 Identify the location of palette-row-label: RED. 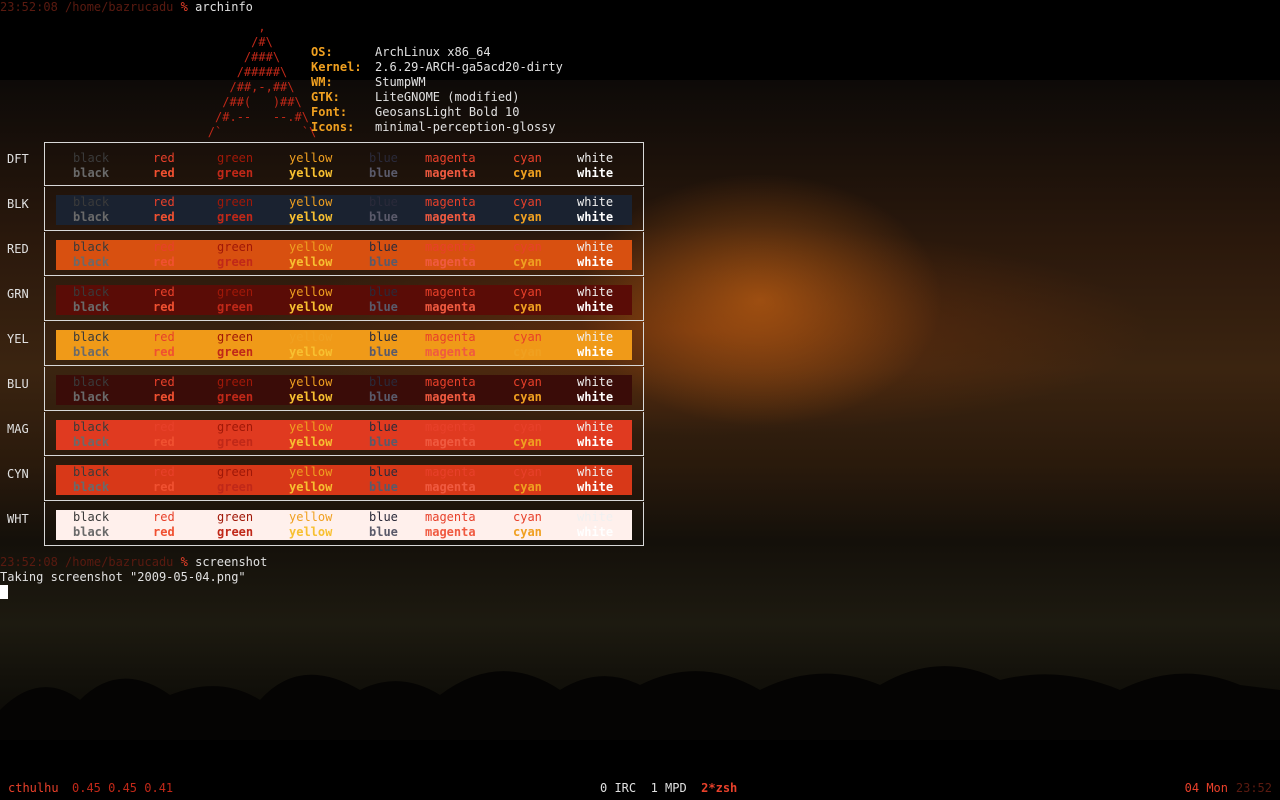
(18, 249).